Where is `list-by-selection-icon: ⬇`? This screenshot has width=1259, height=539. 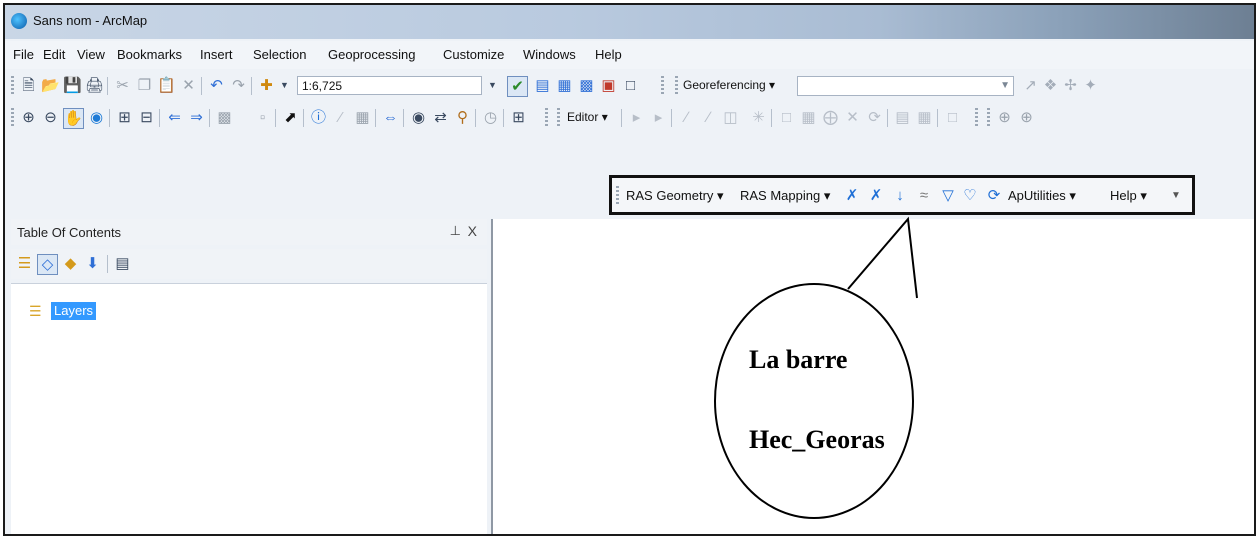 list-by-selection-icon: ⬇ is located at coordinates (92, 263).